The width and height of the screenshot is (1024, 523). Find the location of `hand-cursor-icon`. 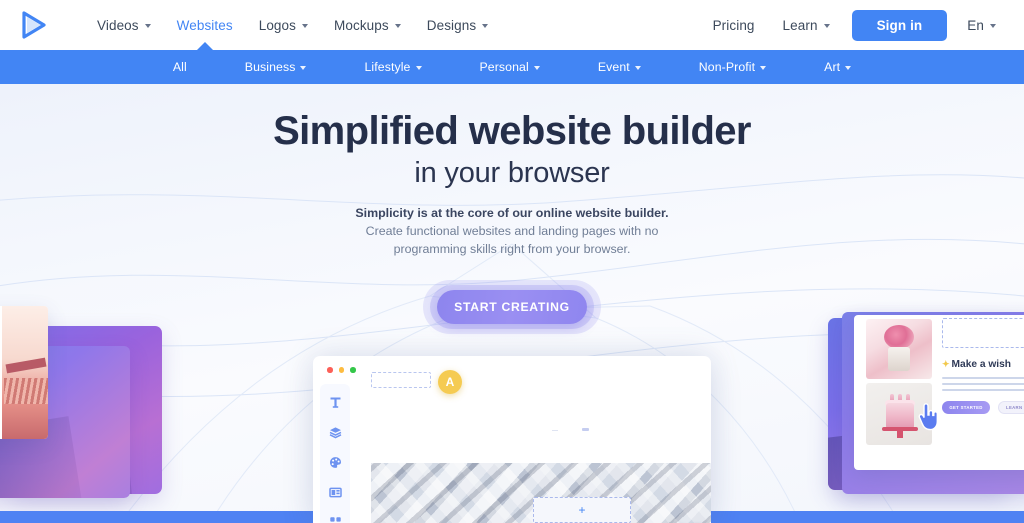

hand-cursor-icon is located at coordinates (928, 417).